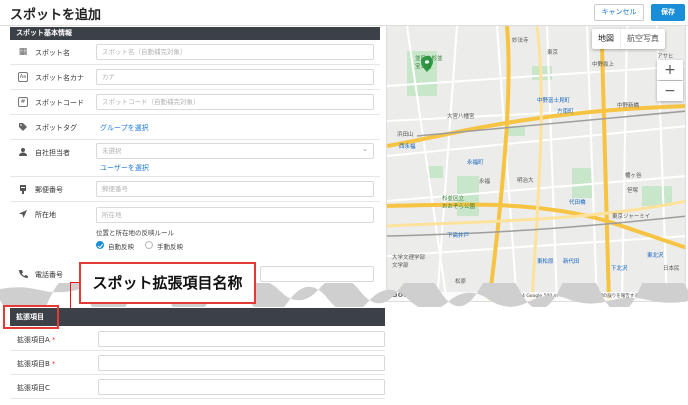 The image size is (688, 405). Describe the element at coordinates (520, 41) in the screenshot. I see `map-label: 妙法寺` at that location.